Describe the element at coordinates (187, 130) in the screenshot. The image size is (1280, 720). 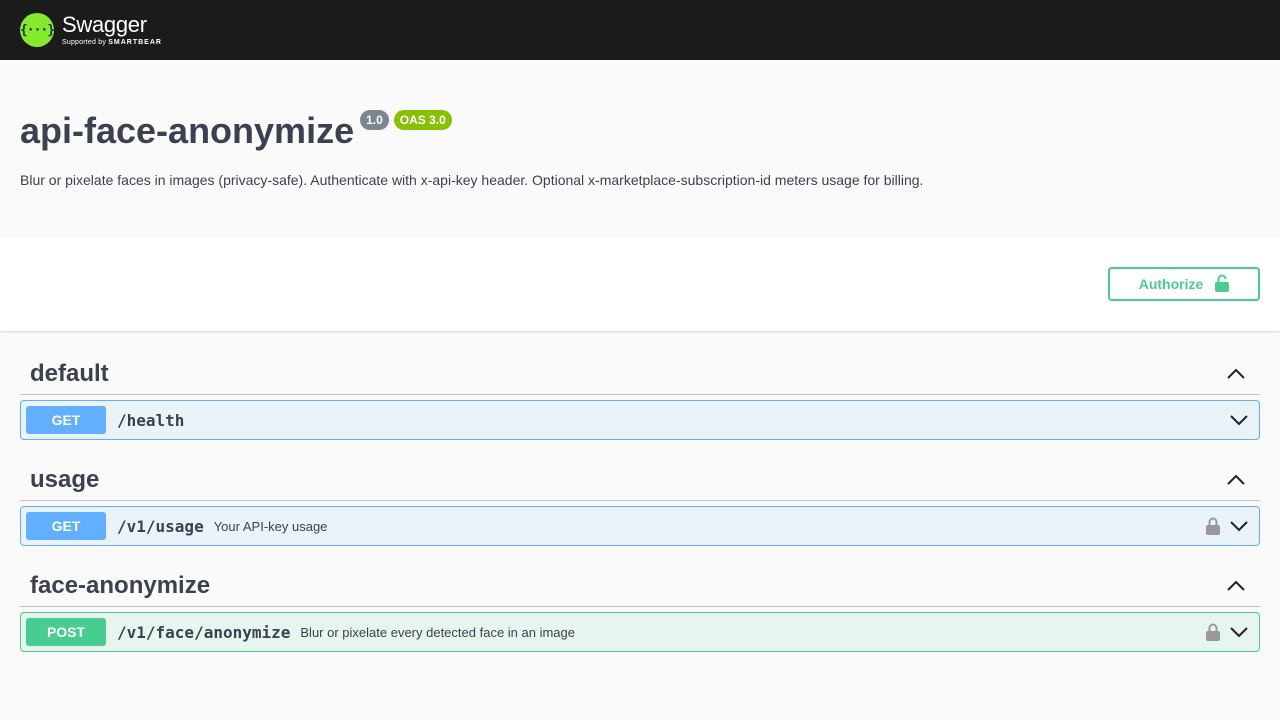
I see `api-title: api-face-anonymize` at that location.